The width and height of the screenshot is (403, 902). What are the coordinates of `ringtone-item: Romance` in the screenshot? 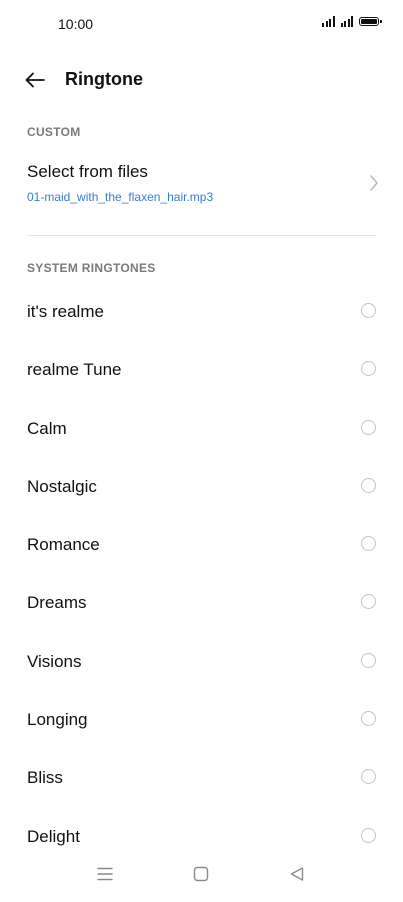 It's located at (201, 544).